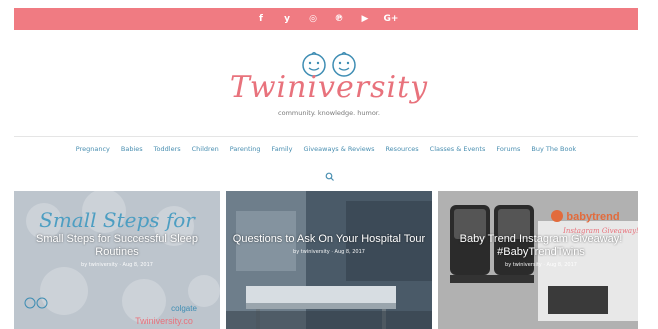 This screenshot has height=329, width=658. Describe the element at coordinates (401, 149) in the screenshot. I see `nav-item-resources: Resources` at that location.